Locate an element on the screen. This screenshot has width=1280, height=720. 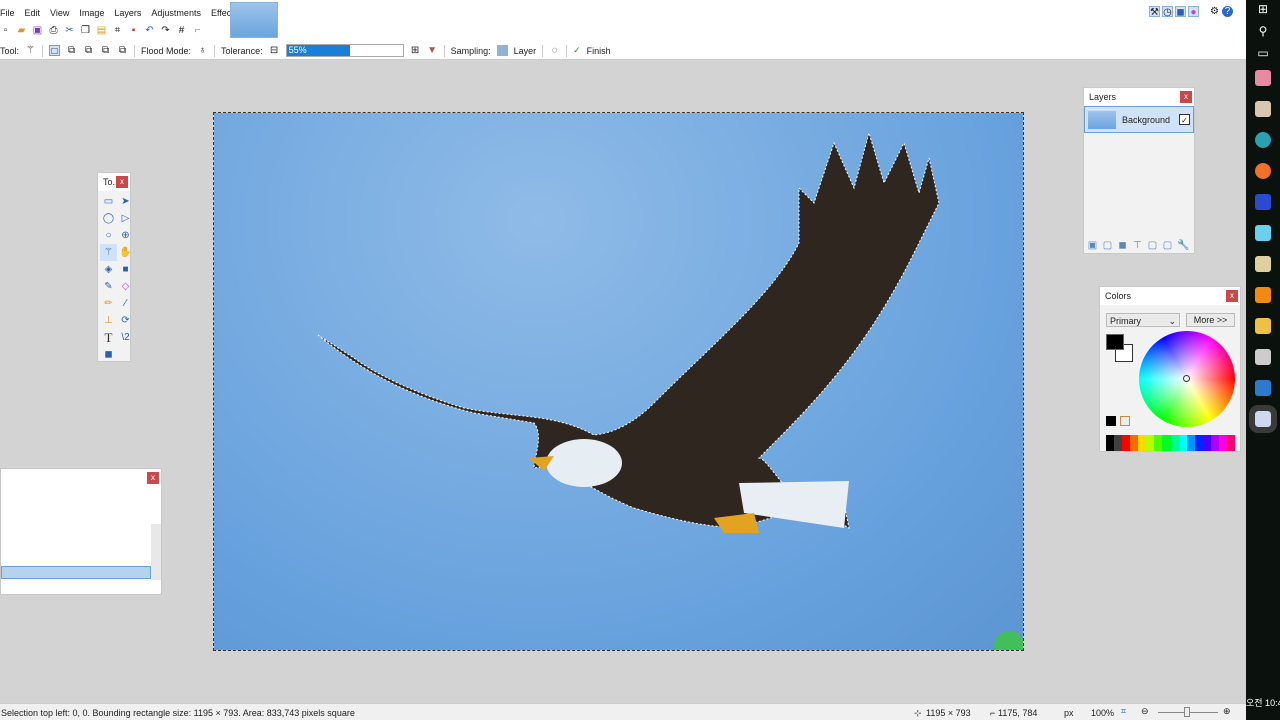
menu-adjustments: Adjustments is located at coordinates (176, 13).